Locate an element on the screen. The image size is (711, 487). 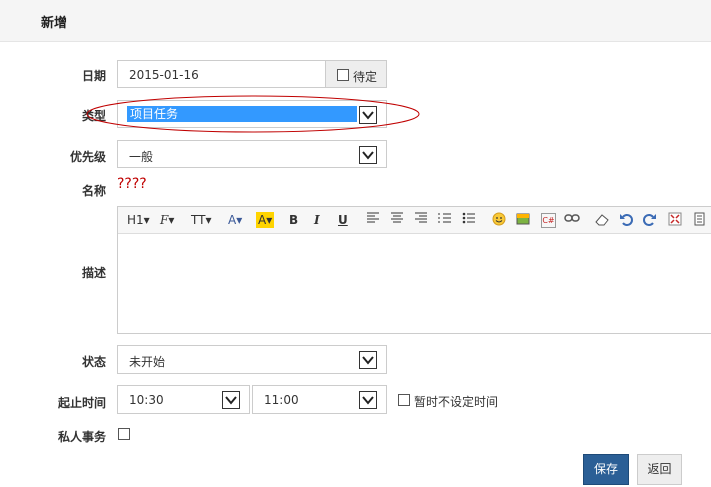
date-value: 2015-01-16 is located at coordinates (164, 75).